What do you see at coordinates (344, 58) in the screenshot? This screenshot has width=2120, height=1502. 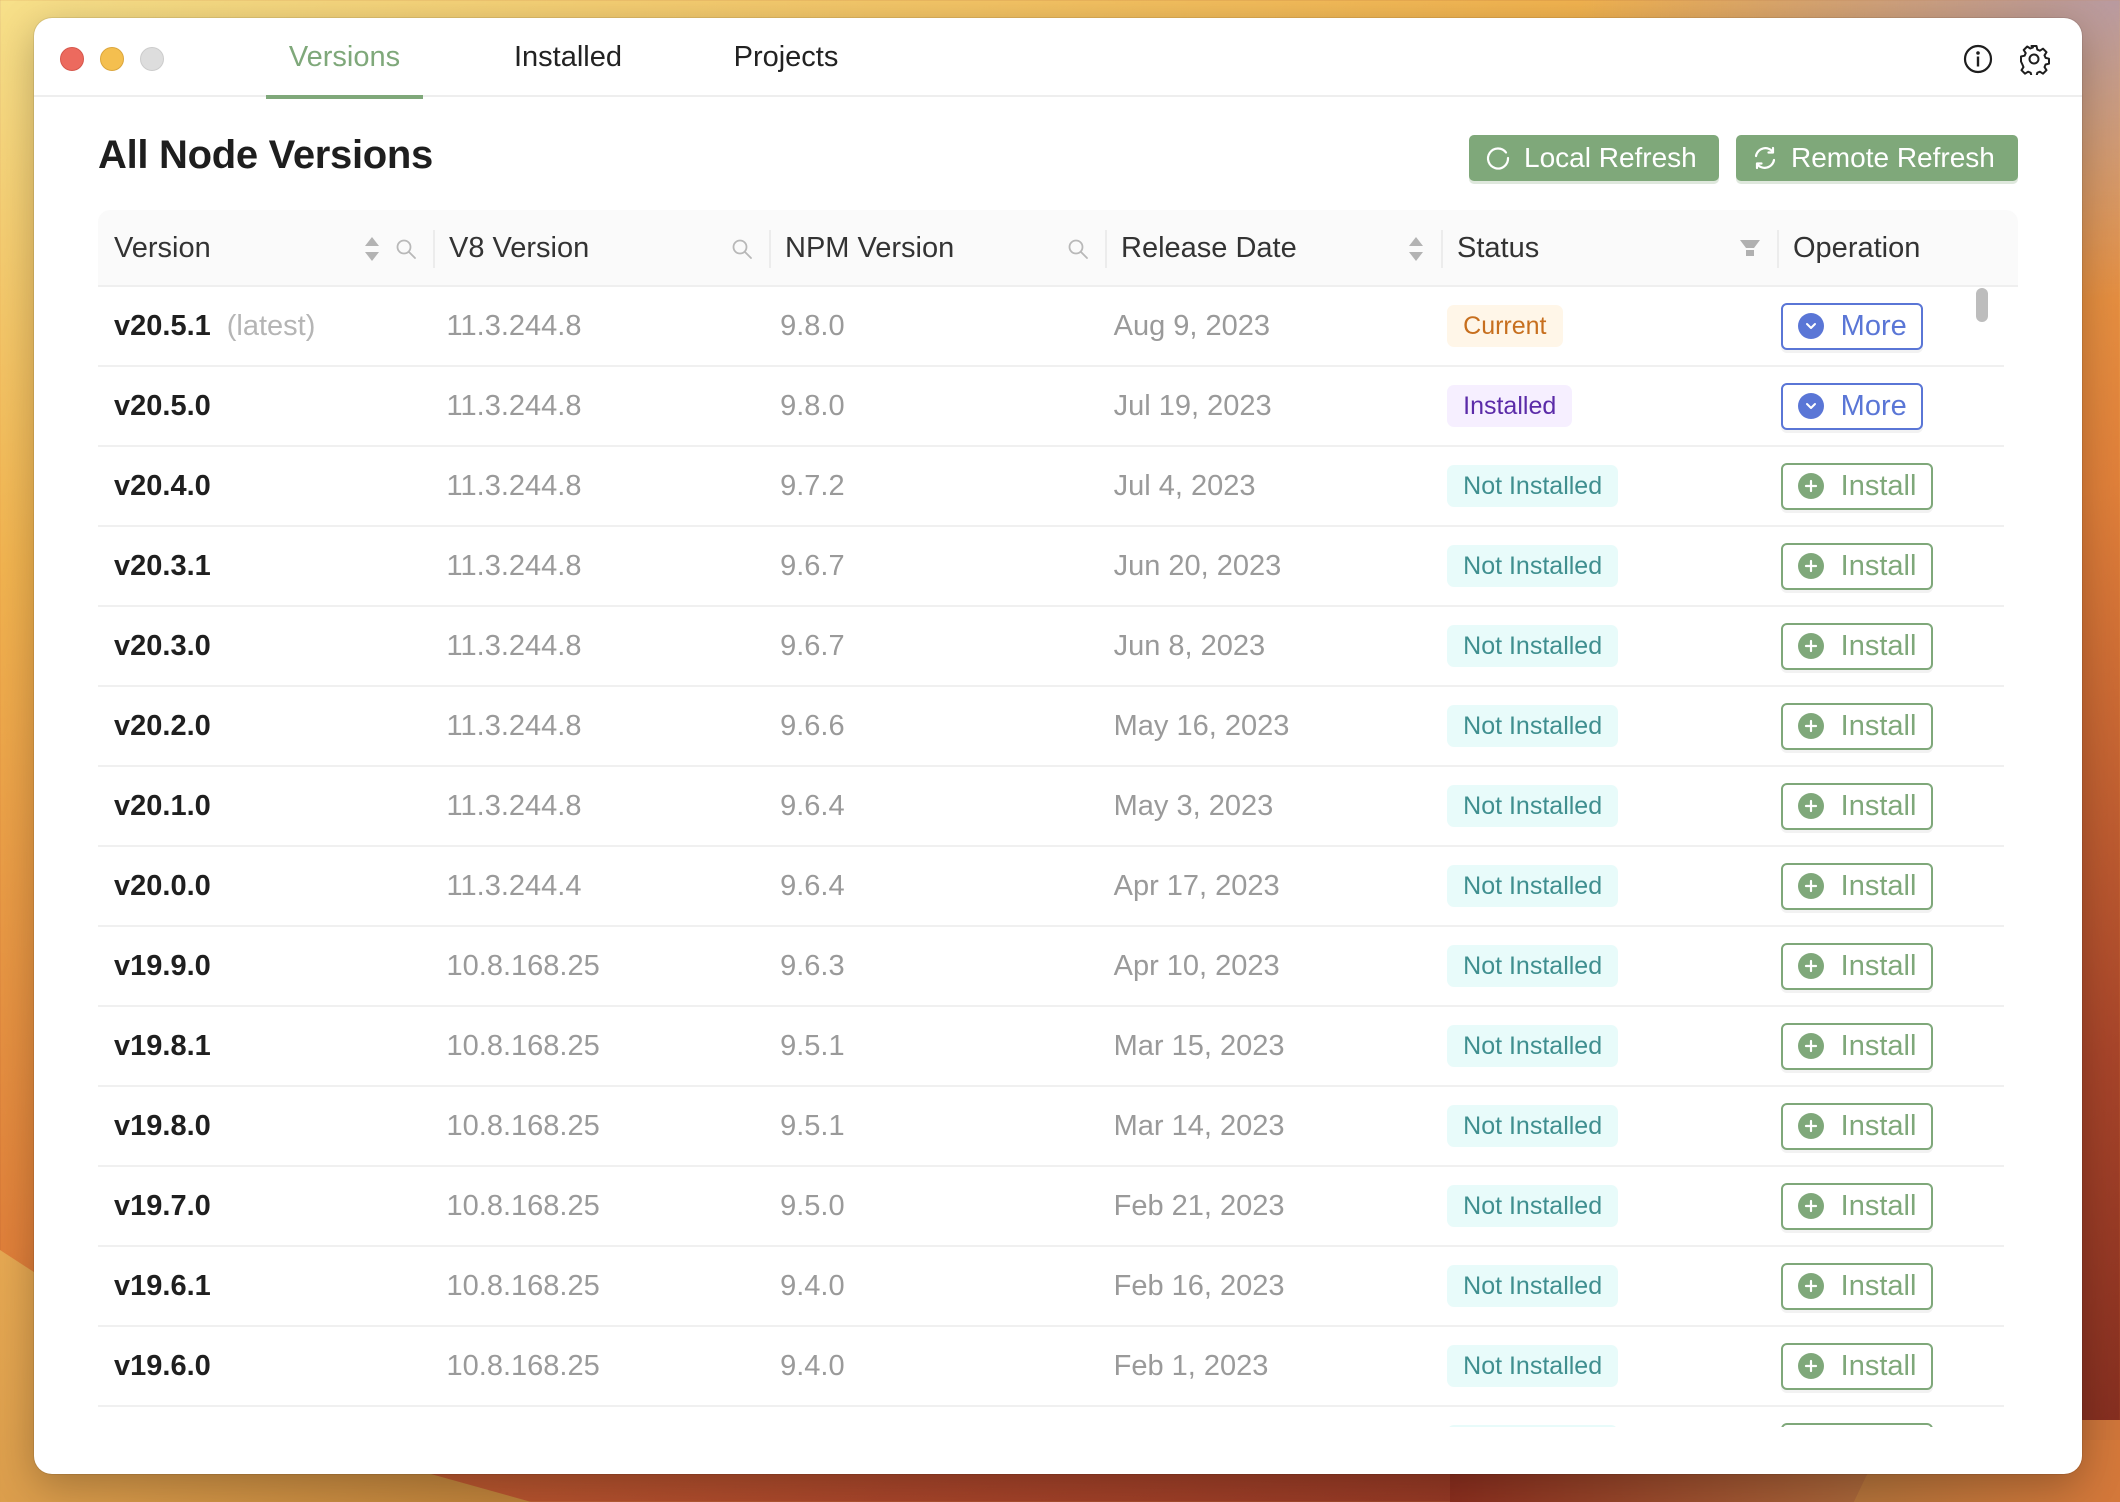 I see `tab-versions: Versions` at bounding box center [344, 58].